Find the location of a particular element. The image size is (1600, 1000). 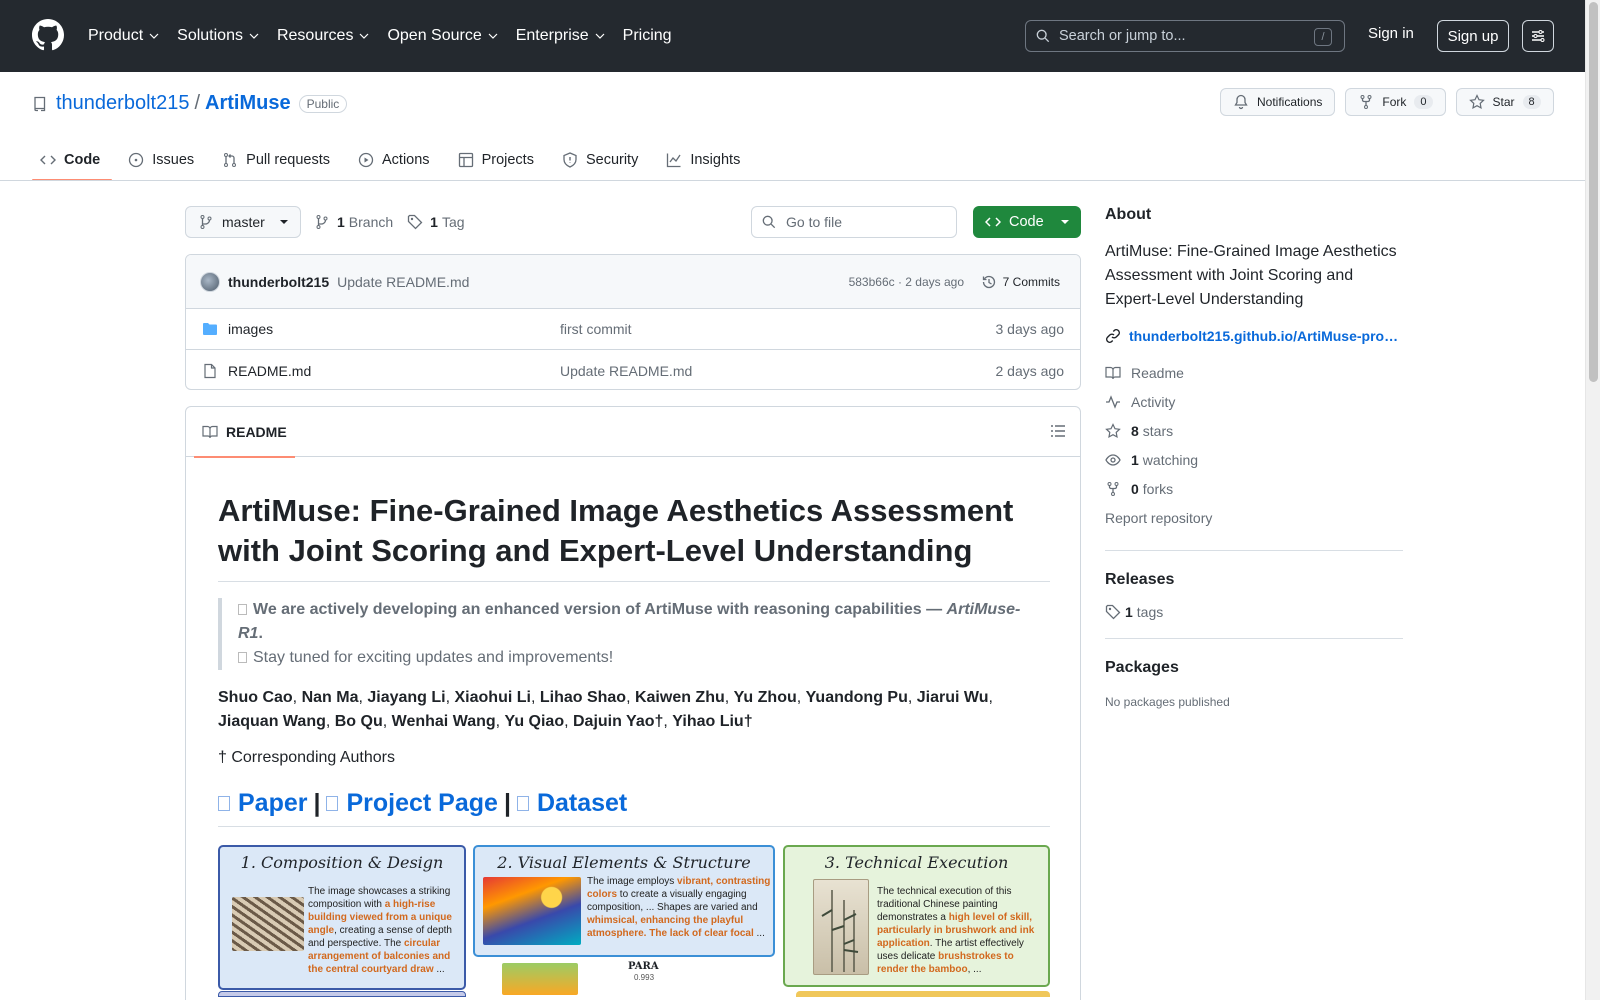

tags-link: 1 tags is located at coordinates (1254, 612).